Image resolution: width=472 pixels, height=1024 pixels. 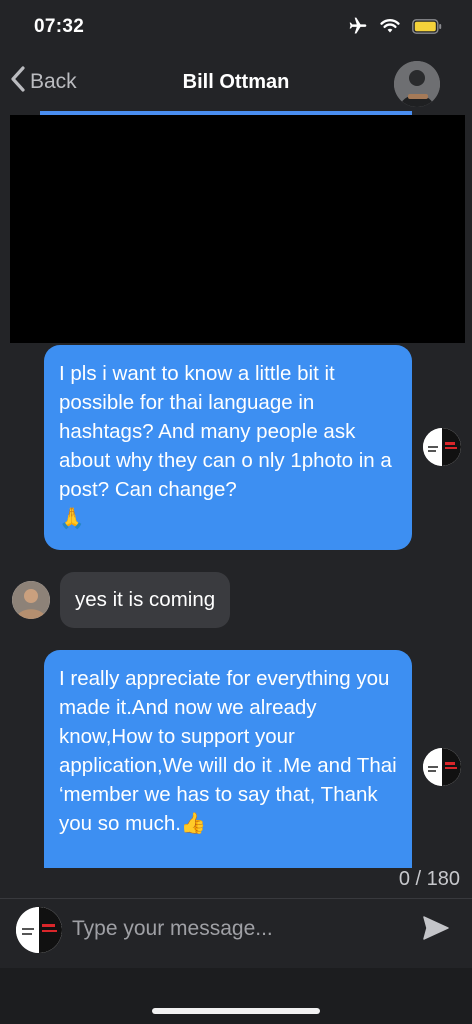 I want to click on airplane-icon, so click(x=358, y=28).